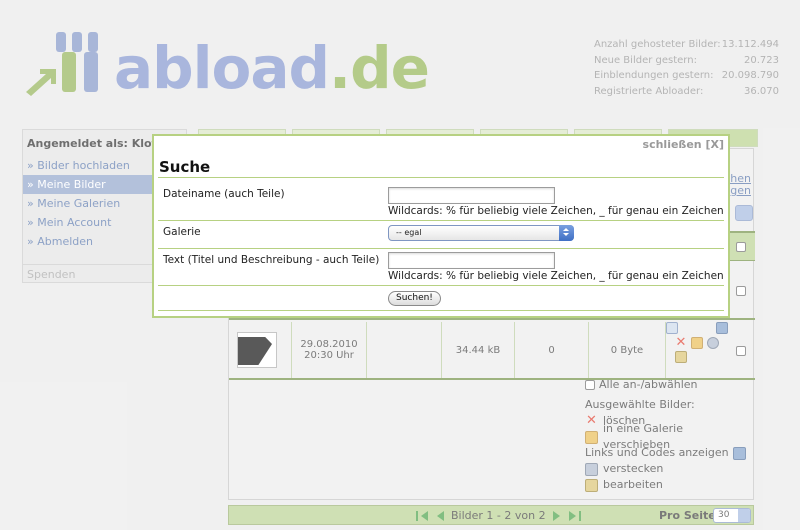 The height and width of the screenshot is (530, 800). What do you see at coordinates (566, 233) in the screenshot?
I see `select-arrows-icon` at bounding box center [566, 233].